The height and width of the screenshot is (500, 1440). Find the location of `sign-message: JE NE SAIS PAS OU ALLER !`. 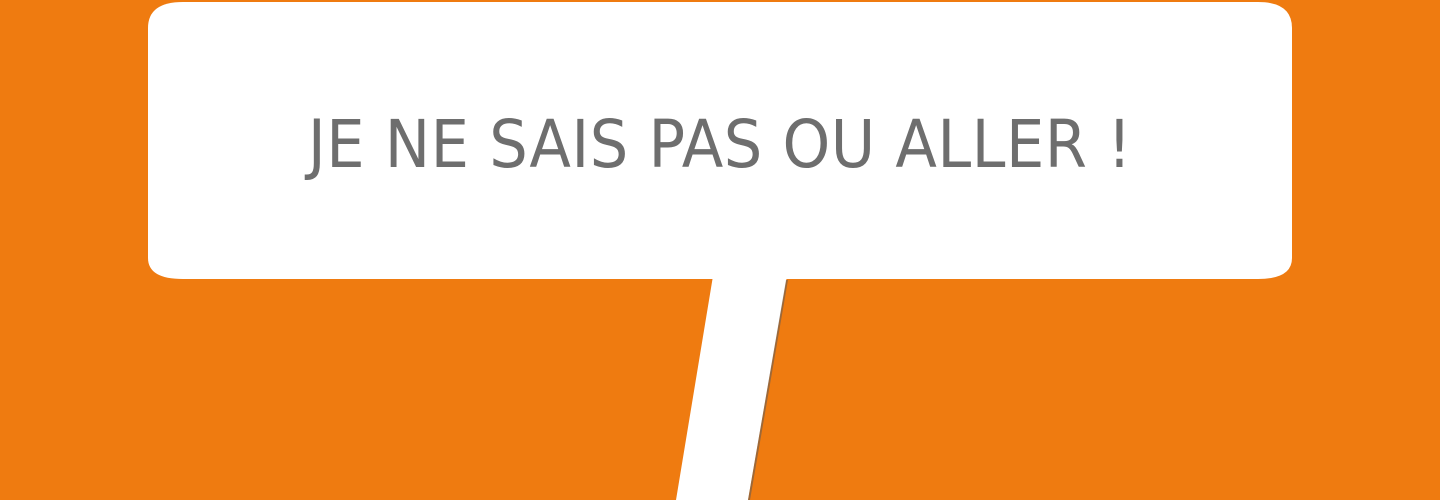

sign-message: JE NE SAIS PAS OU ALLER ! is located at coordinates (720, 144).